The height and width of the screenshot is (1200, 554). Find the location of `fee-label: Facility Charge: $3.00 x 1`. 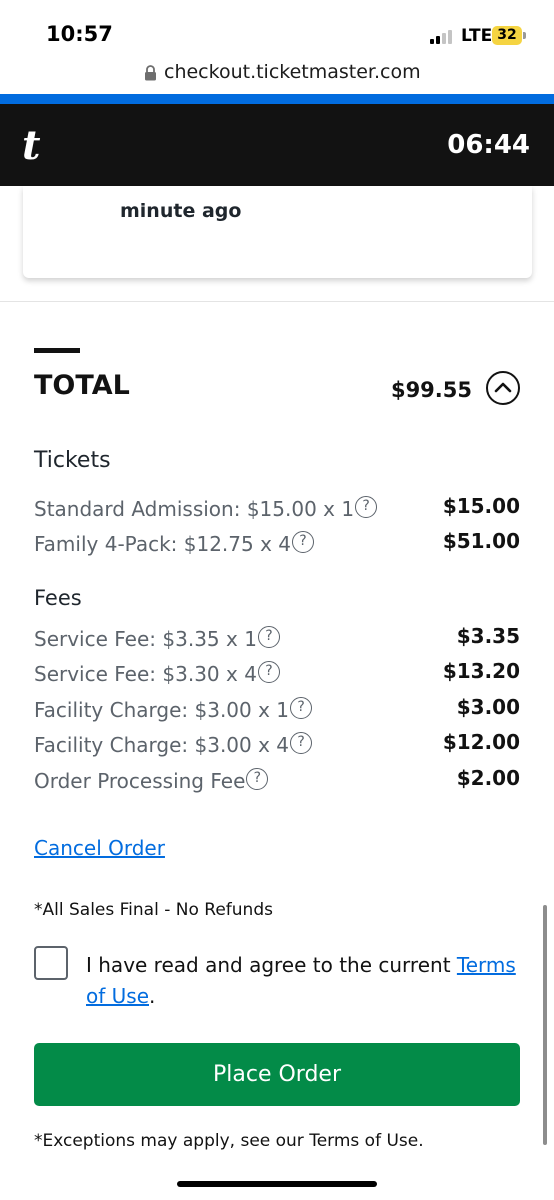

fee-label: Facility Charge: $3.00 x 1 is located at coordinates (162, 710).